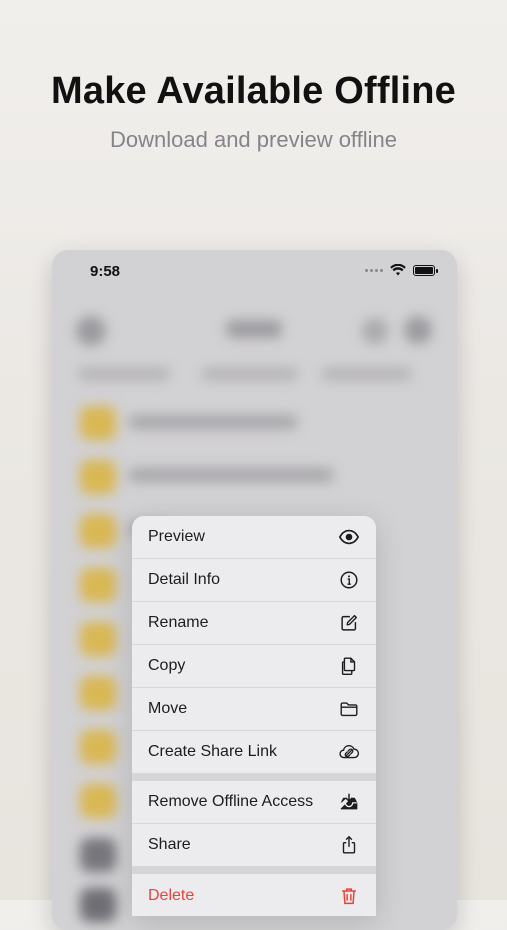  I want to click on folder-icon, so click(349, 709).